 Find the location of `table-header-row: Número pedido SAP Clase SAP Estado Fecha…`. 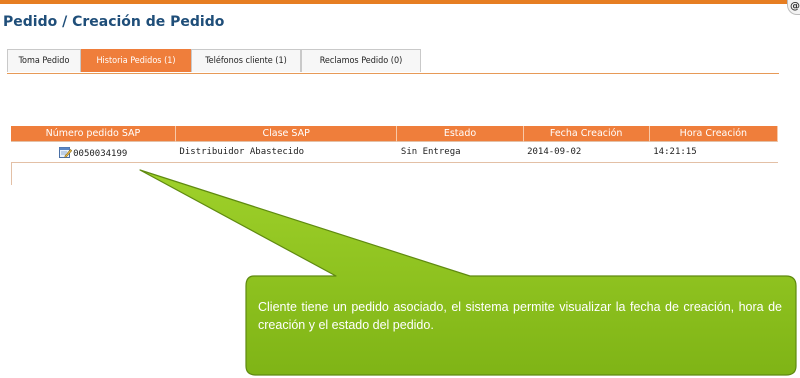

table-header-row: Número pedido SAP Clase SAP Estado Fecha… is located at coordinates (395, 134).